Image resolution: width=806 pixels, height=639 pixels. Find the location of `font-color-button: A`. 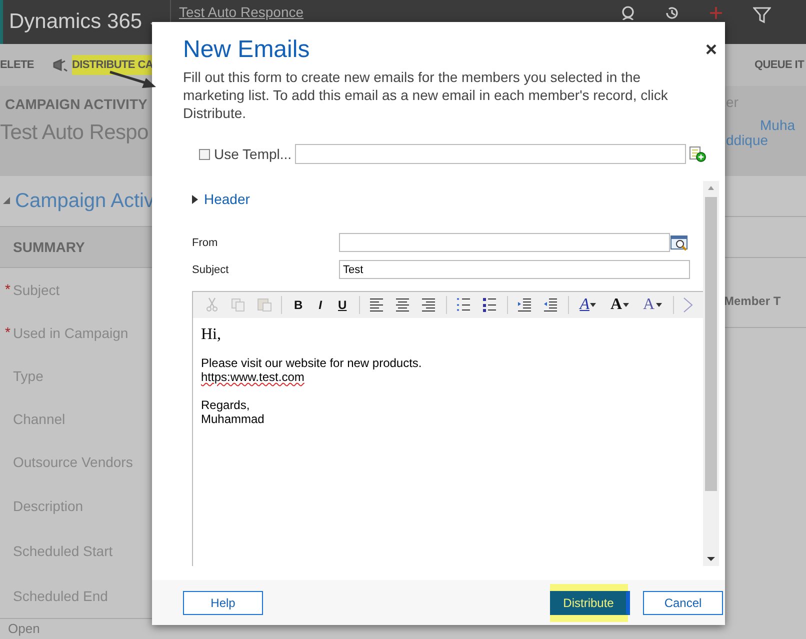

font-color-button: A is located at coordinates (588, 305).